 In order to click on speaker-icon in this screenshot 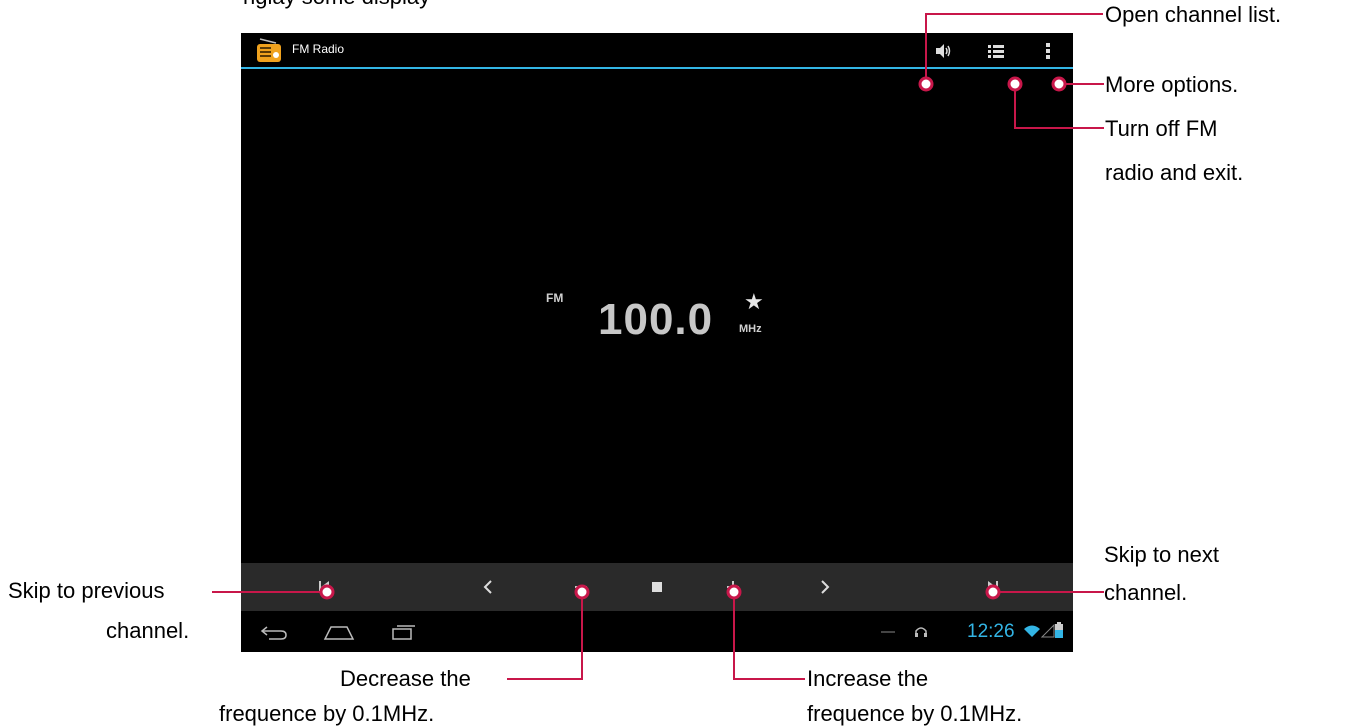, I will do `click(943, 51)`.